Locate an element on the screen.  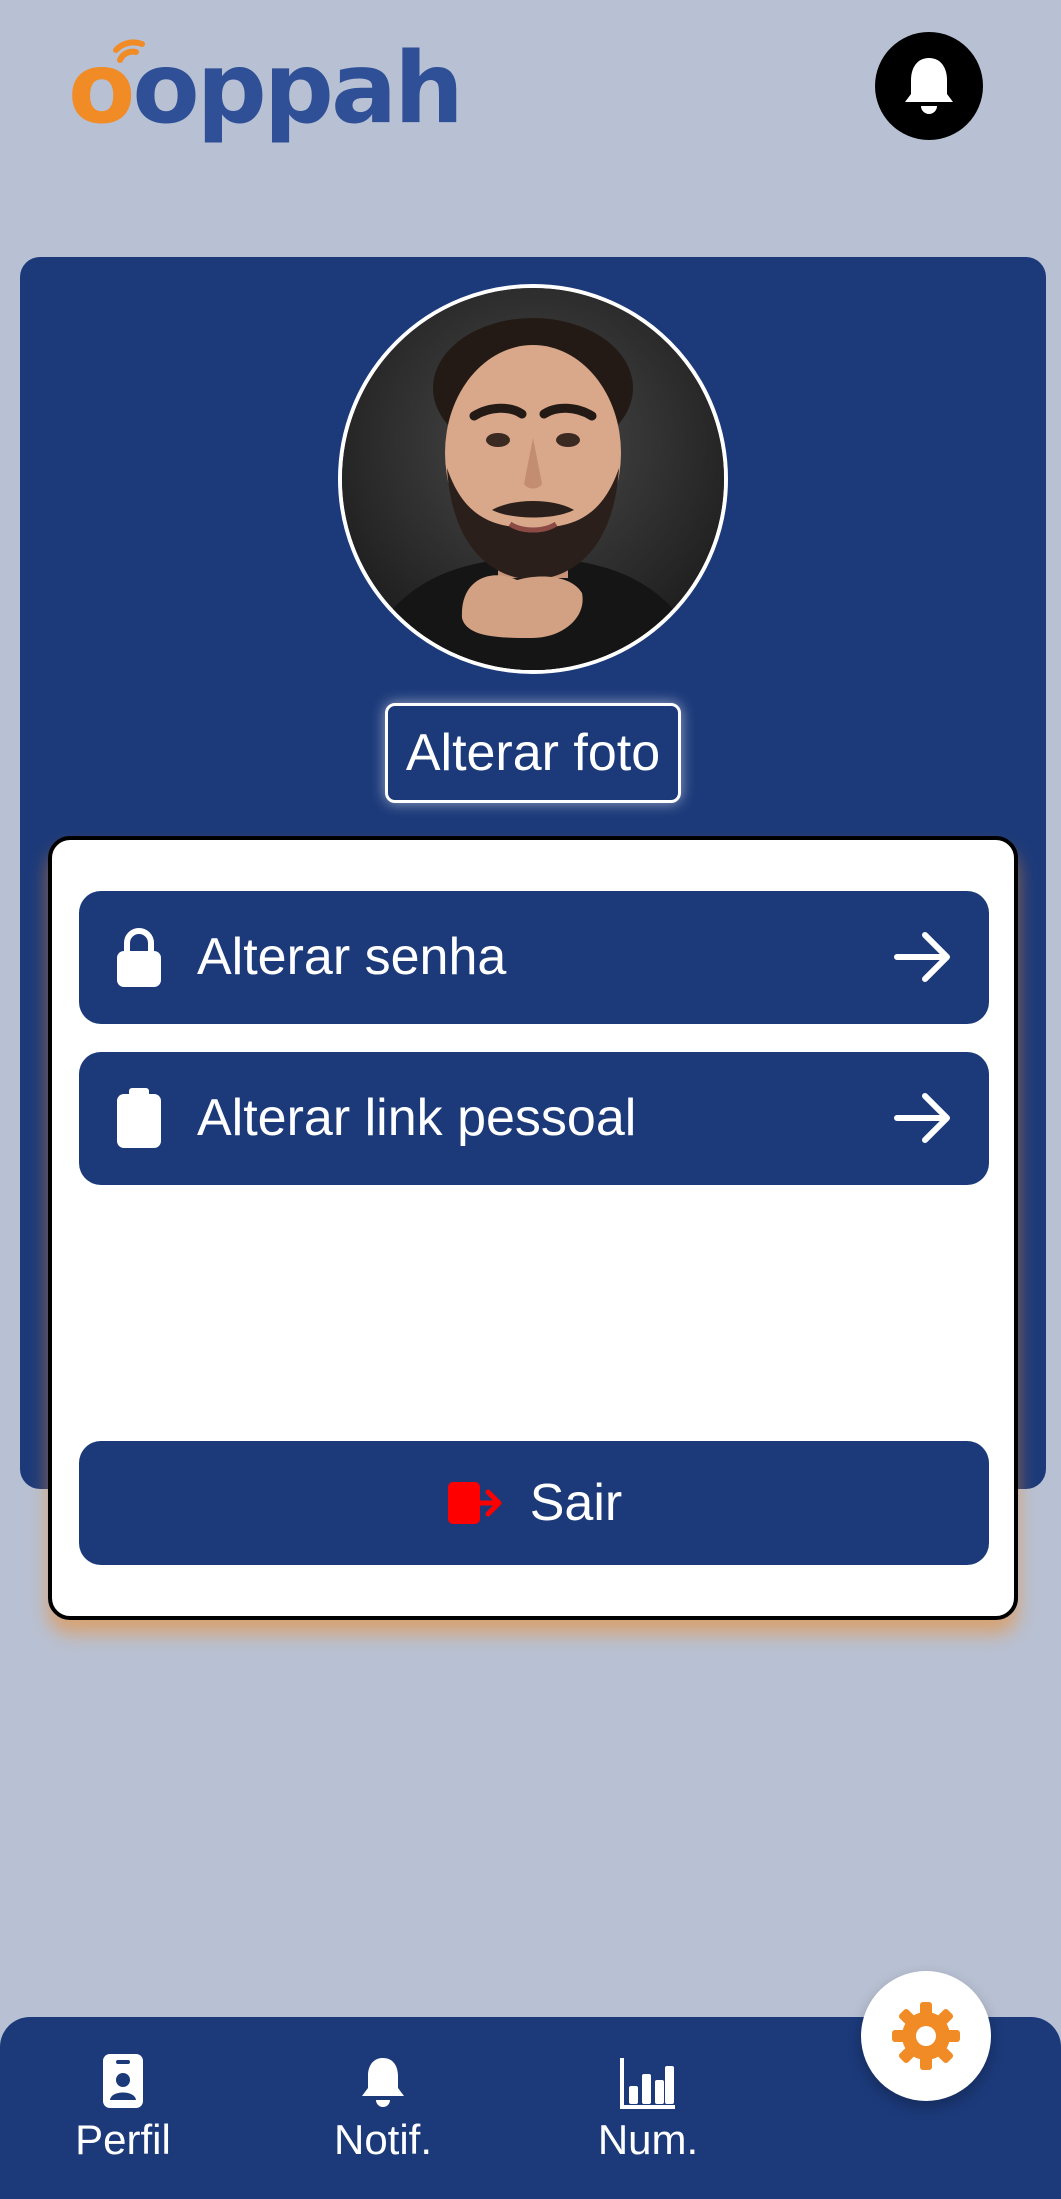
change-password-button: Alterar senha is located at coordinates (534, 957).